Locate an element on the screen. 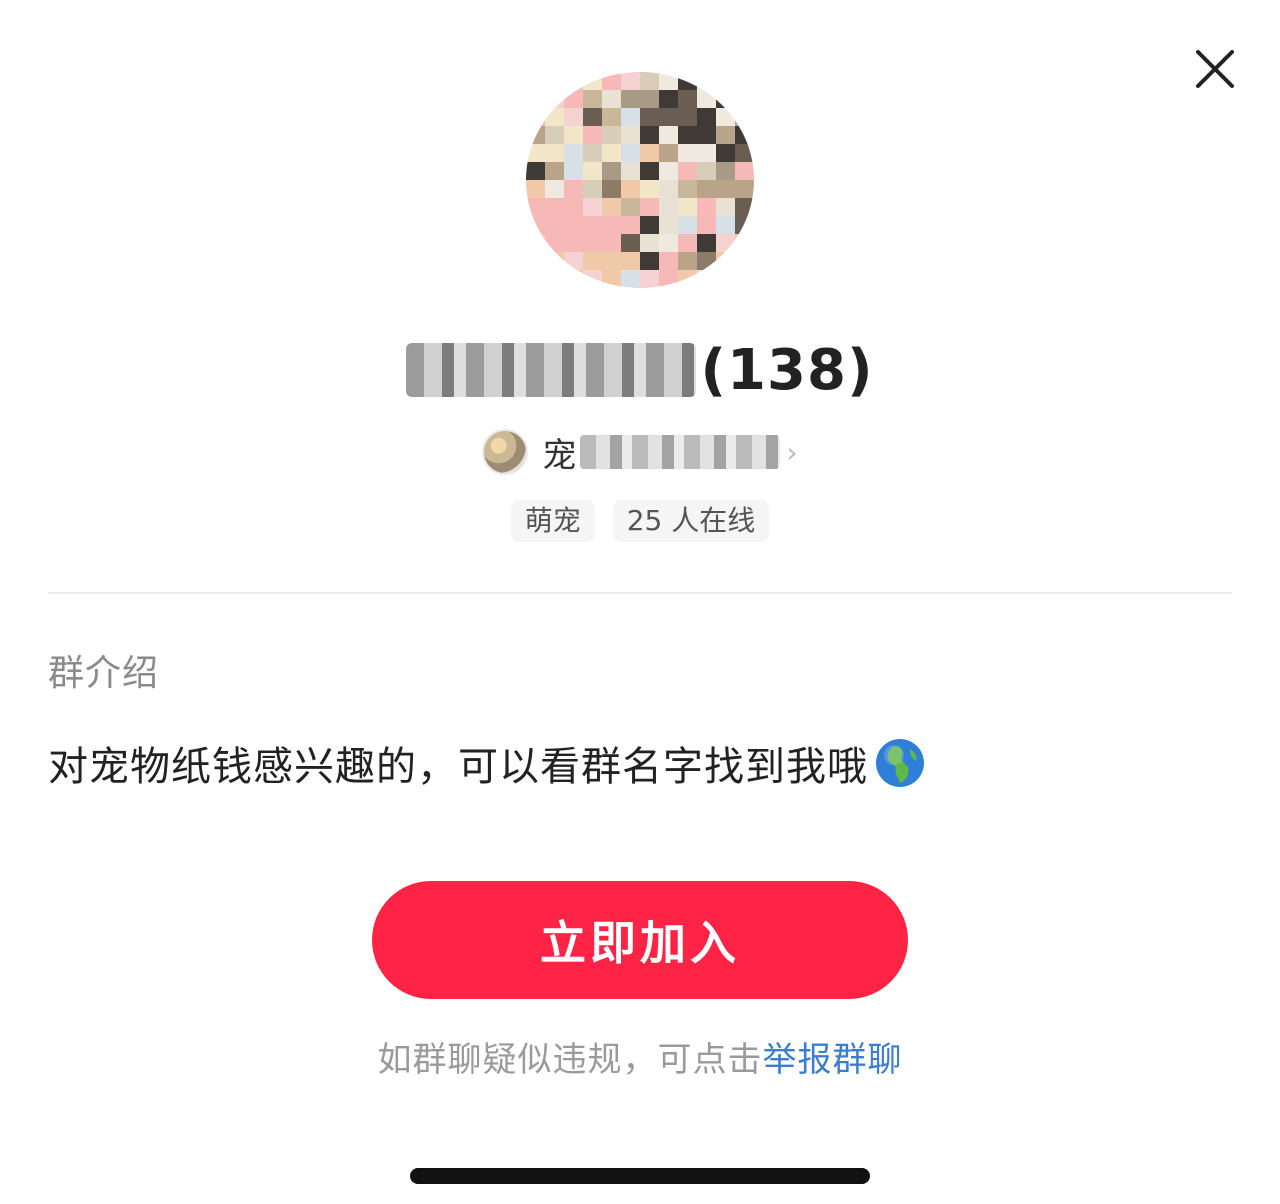  divider is located at coordinates (640, 593).